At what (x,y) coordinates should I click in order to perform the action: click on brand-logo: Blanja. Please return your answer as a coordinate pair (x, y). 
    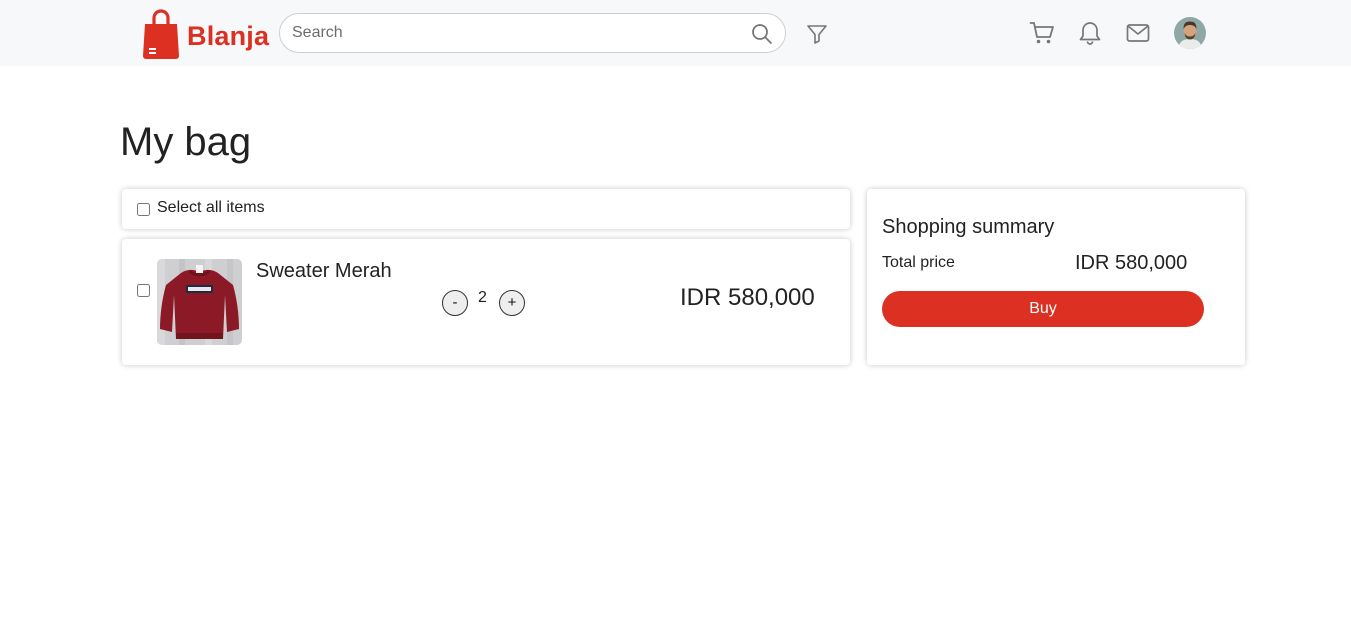
    Looking at the image, I should click on (205, 33).